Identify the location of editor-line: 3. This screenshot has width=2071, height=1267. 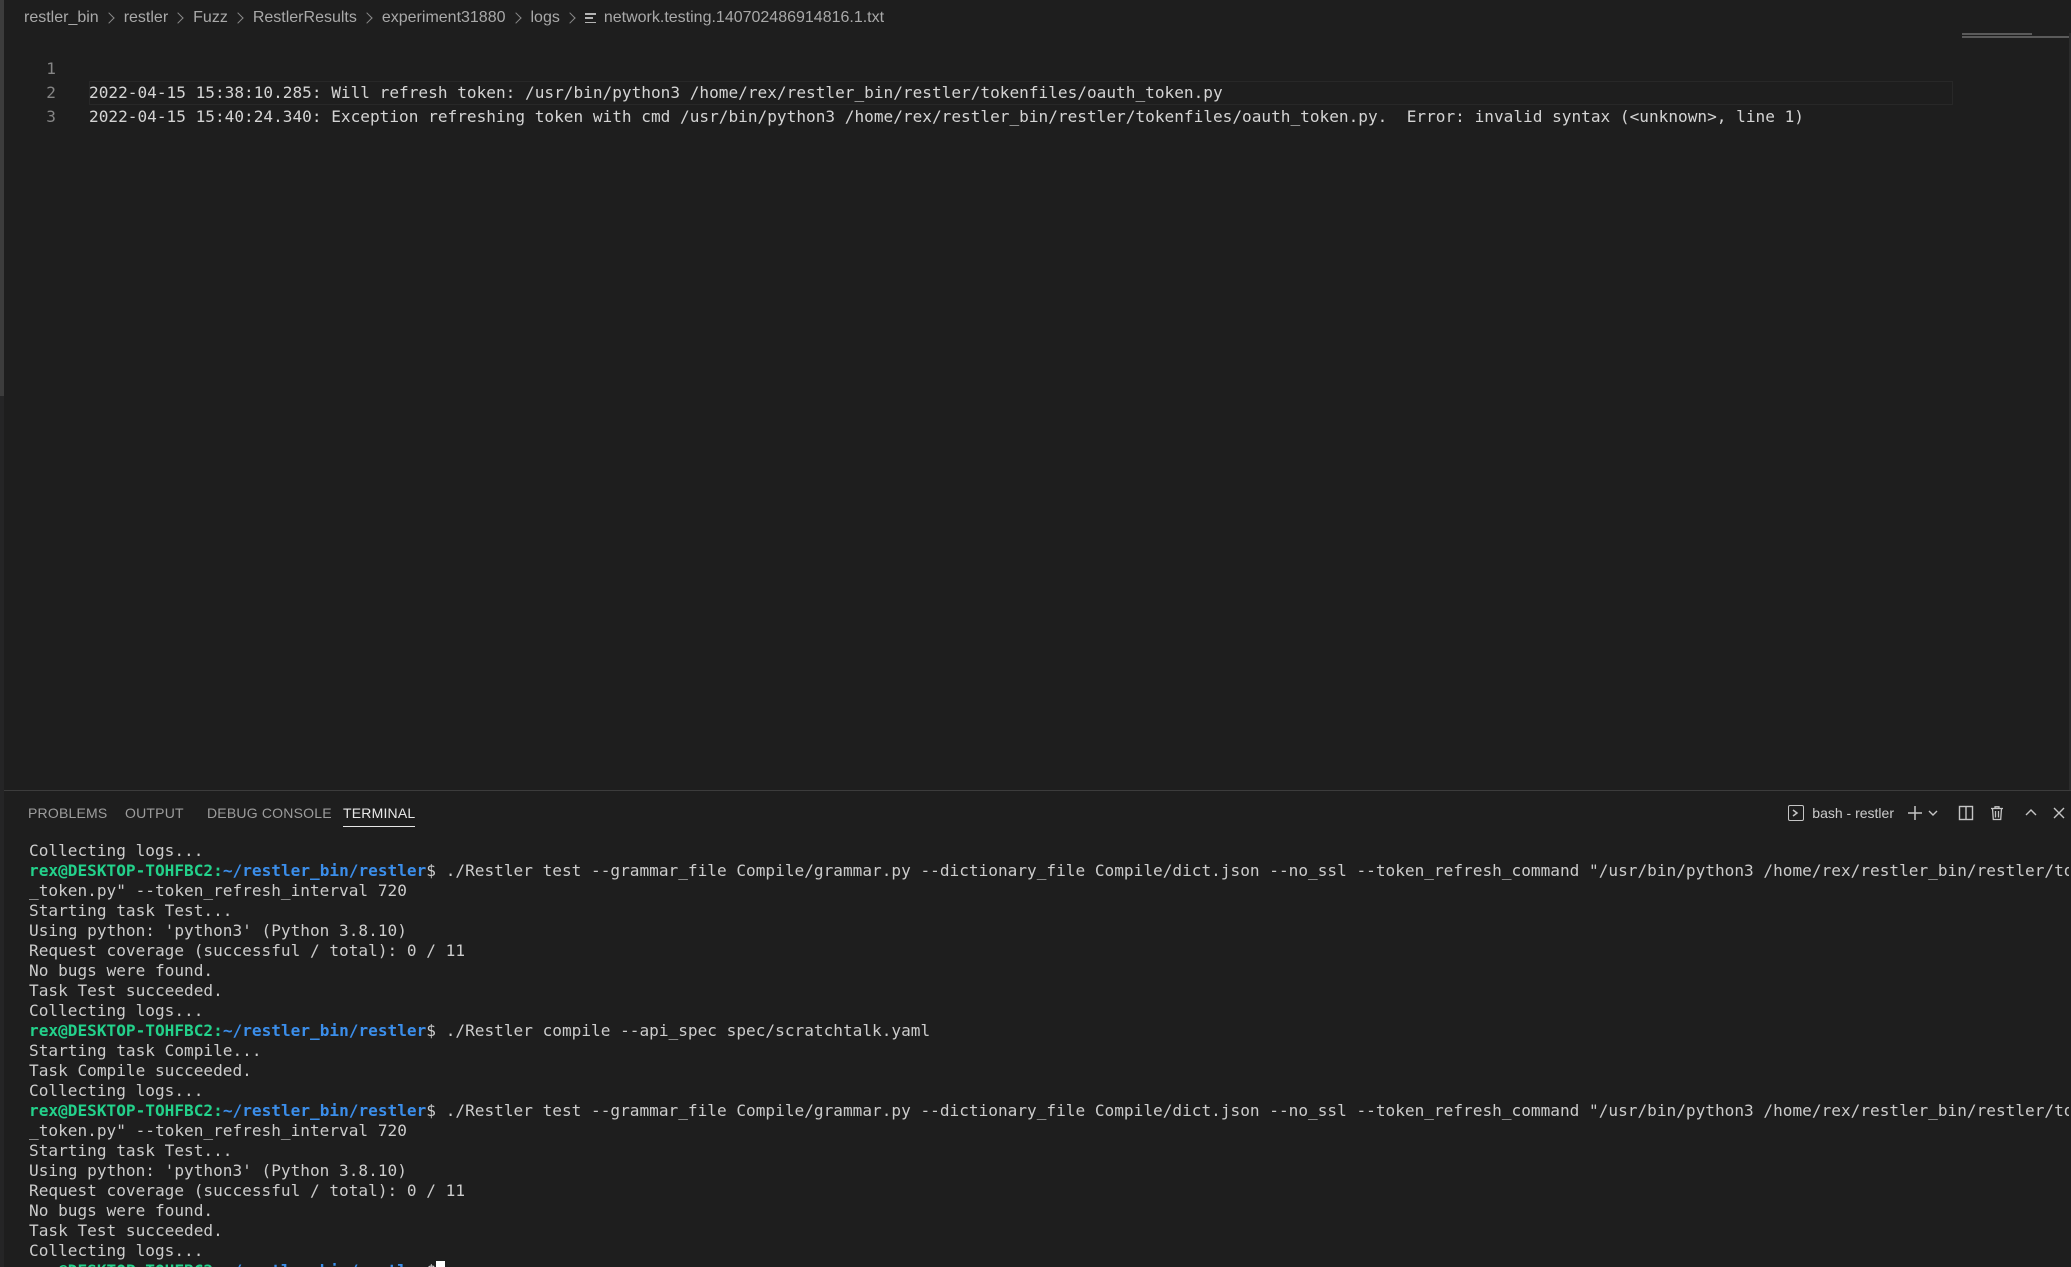
(981, 103).